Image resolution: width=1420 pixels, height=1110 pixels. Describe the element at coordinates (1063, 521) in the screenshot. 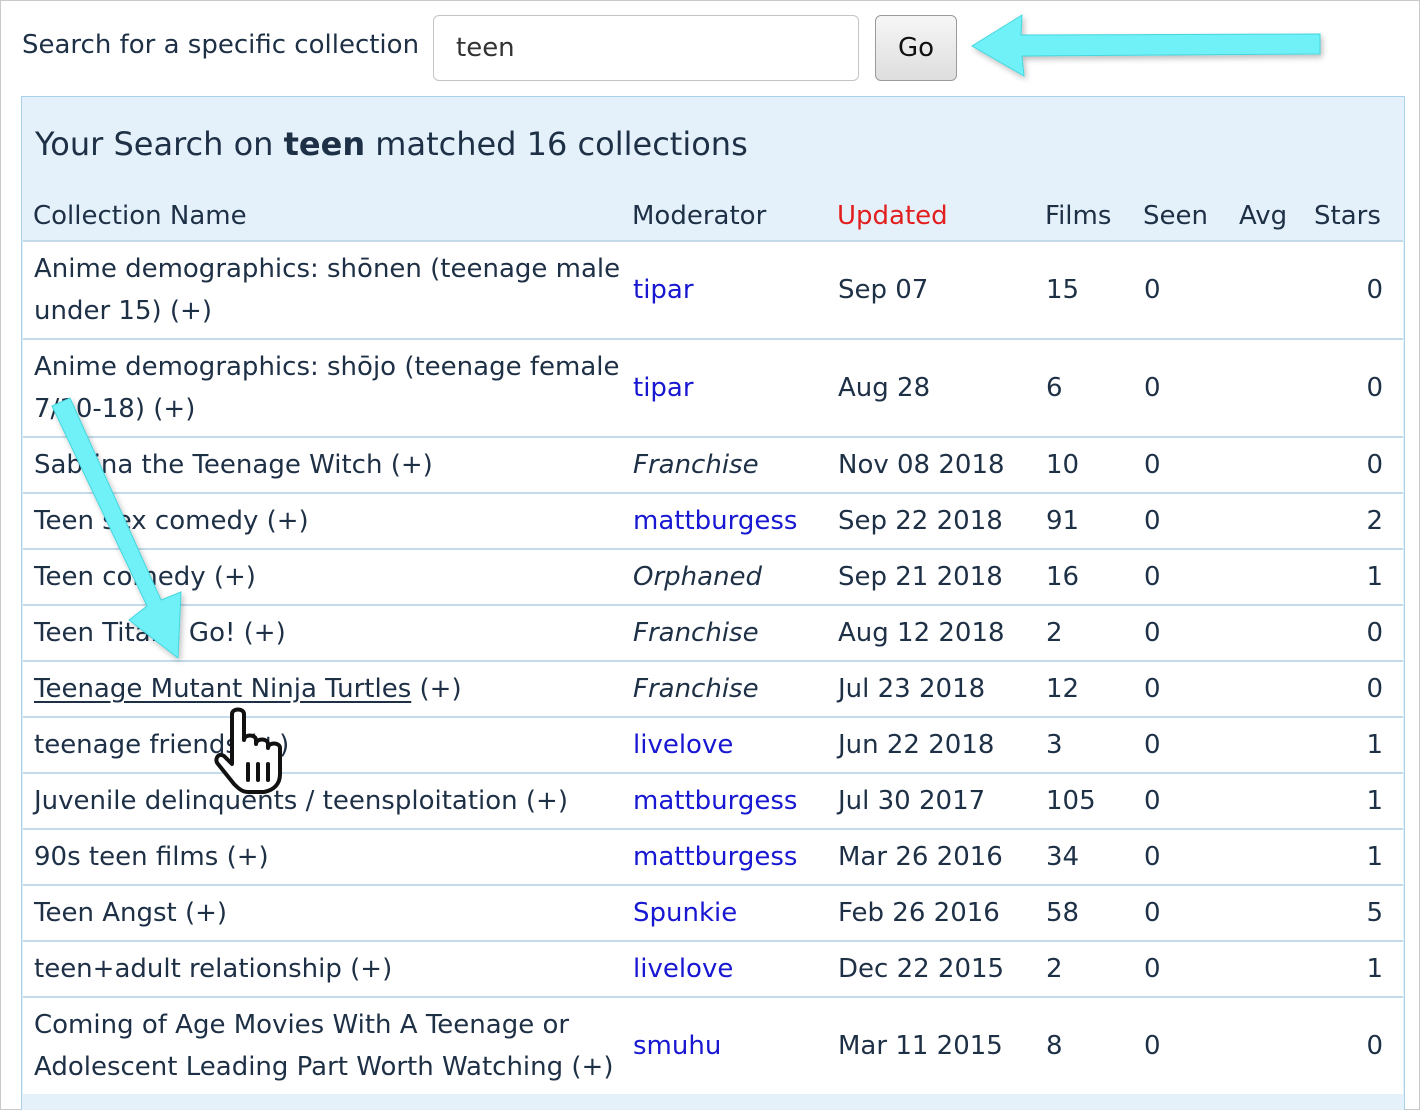

I see `films-cell: 91` at that location.